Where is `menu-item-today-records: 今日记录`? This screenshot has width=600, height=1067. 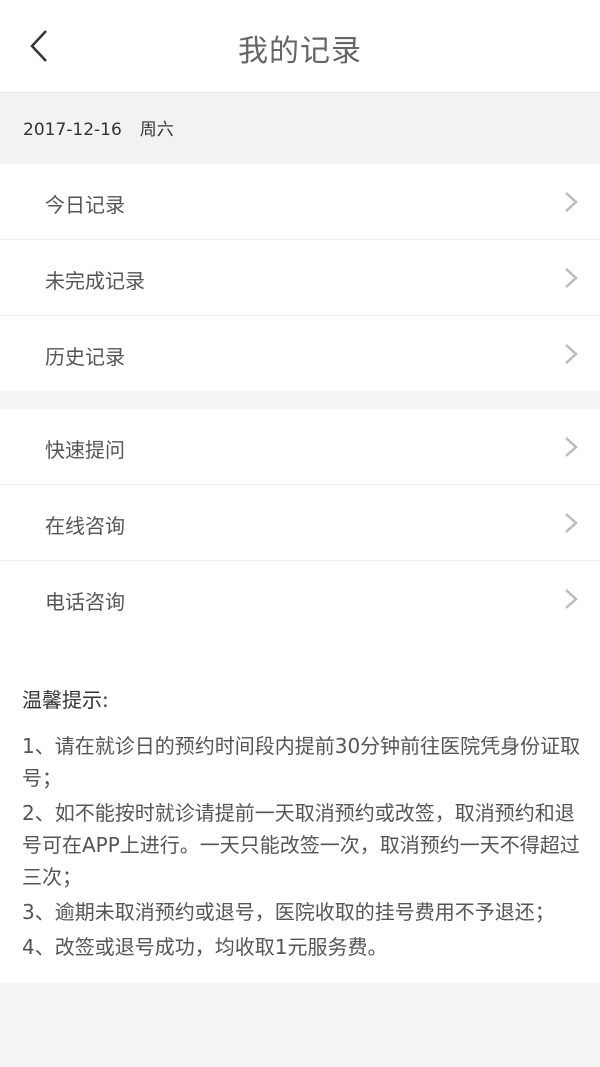
menu-item-today-records: 今日记录 is located at coordinates (300, 202).